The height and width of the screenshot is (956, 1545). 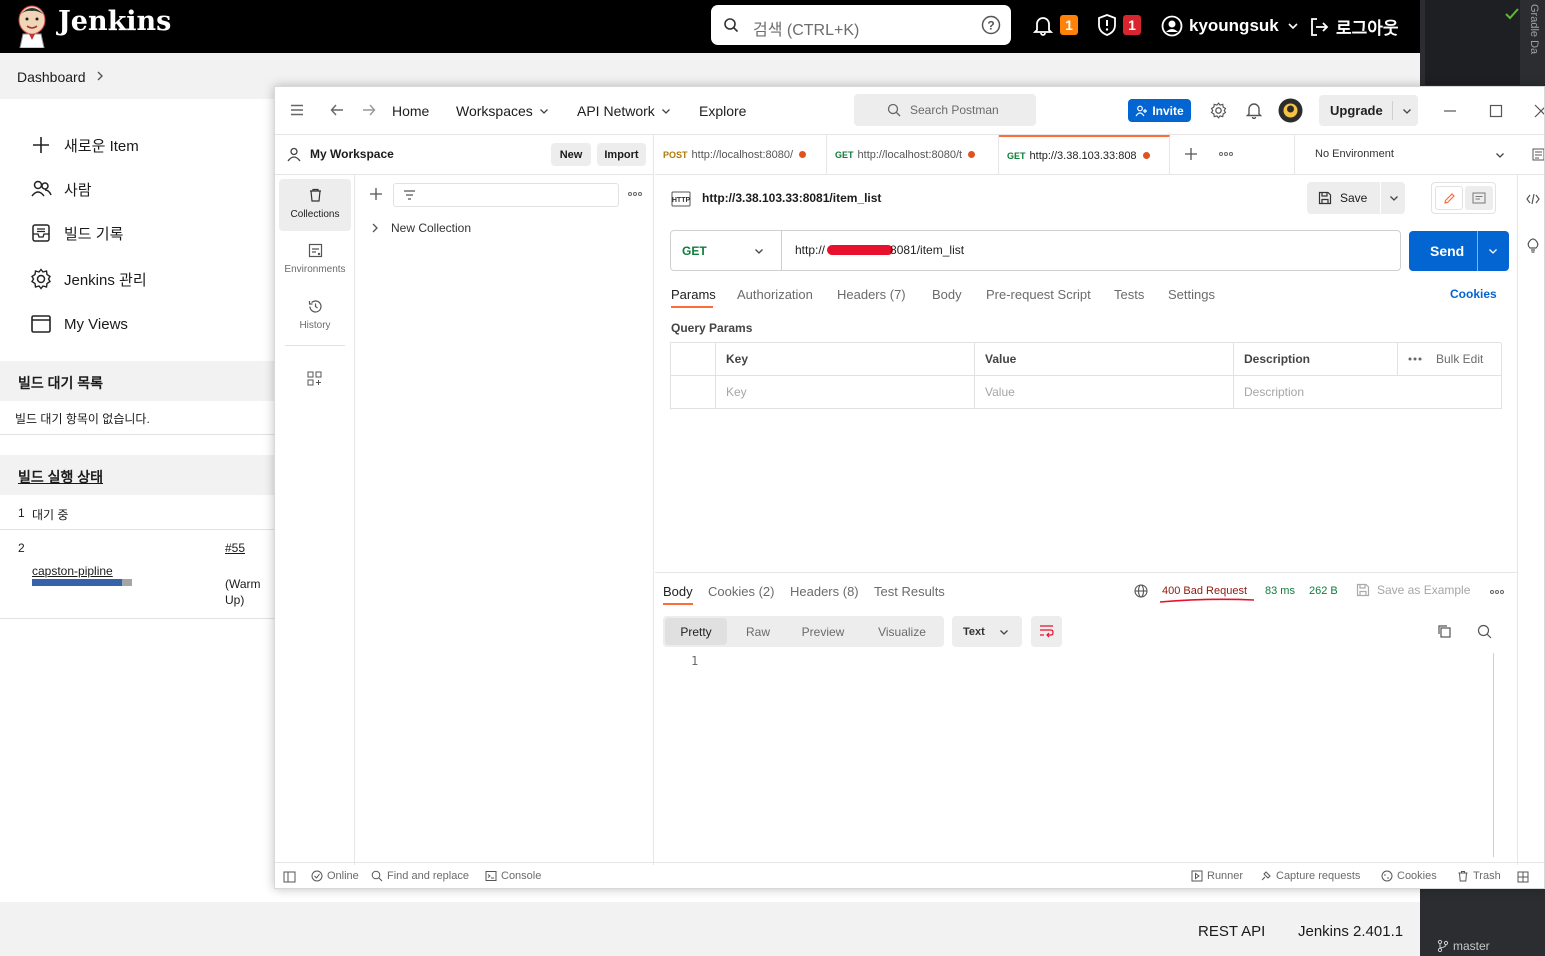 What do you see at coordinates (861, 25) in the screenshot?
I see `jenkins-search-box: 검색 (CTRL+K) ?` at bounding box center [861, 25].